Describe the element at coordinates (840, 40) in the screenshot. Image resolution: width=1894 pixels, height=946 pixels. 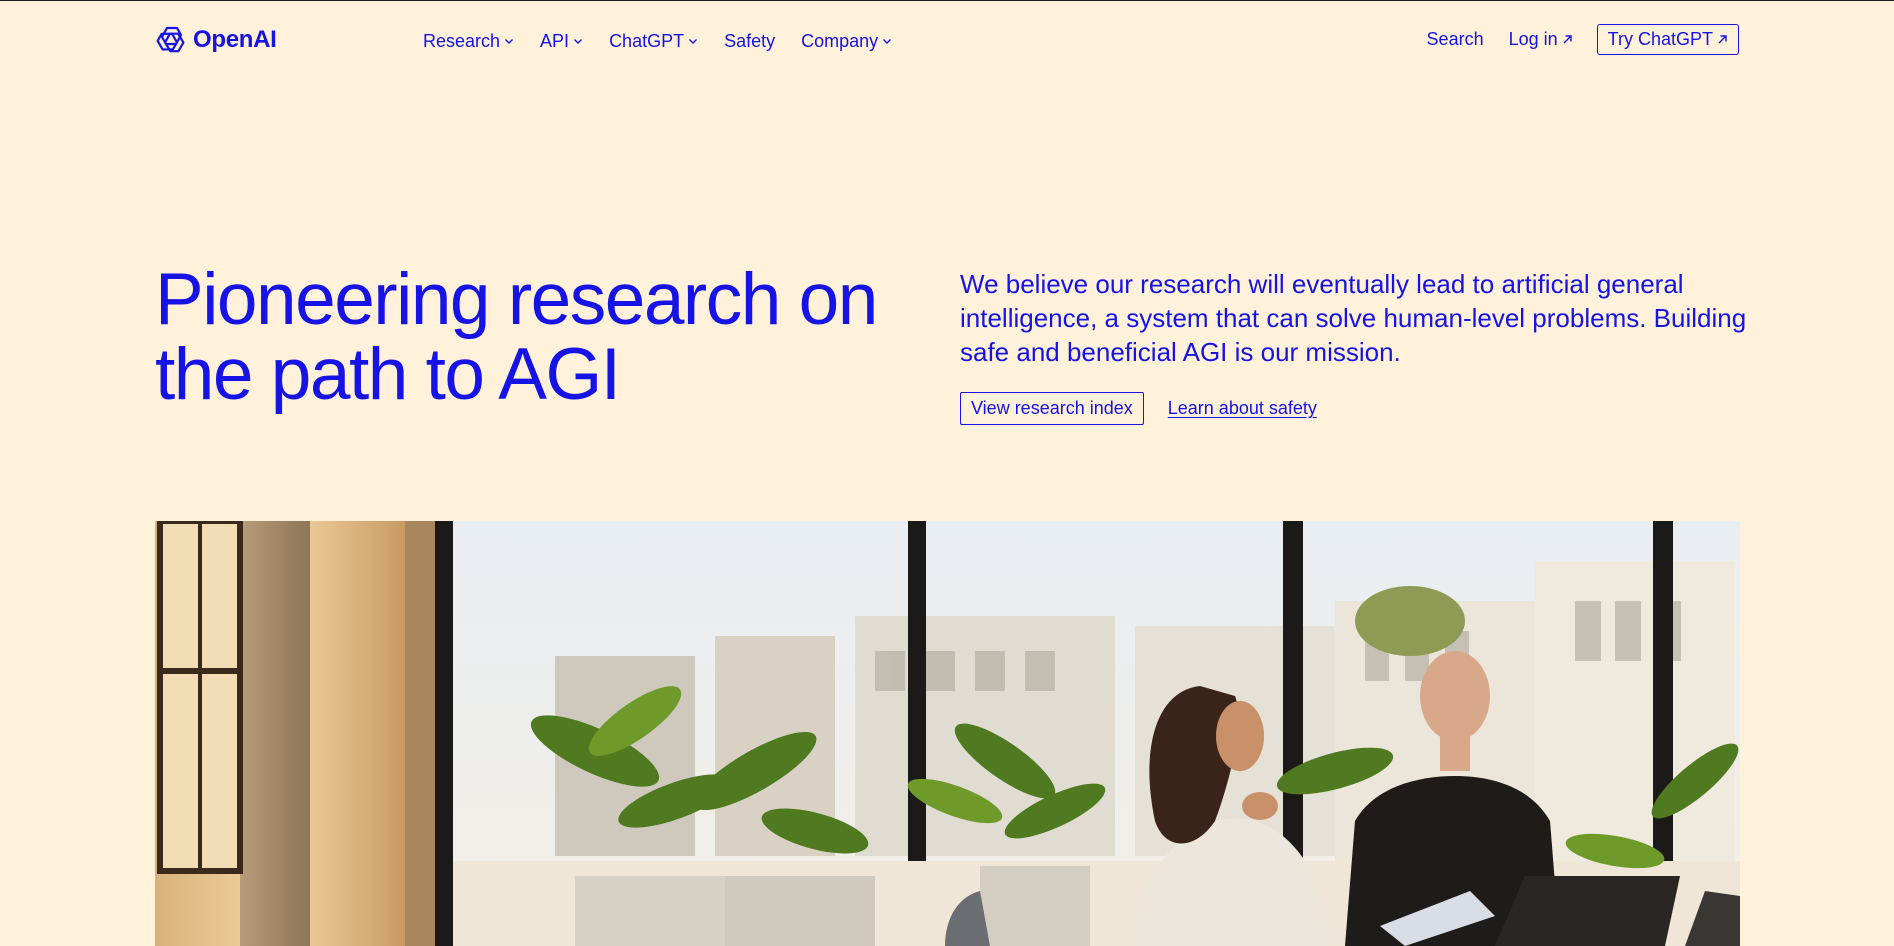
I see `nav-item-label: Company` at that location.